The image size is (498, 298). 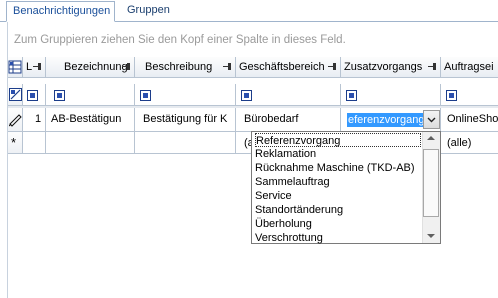 What do you see at coordinates (90, 95) in the screenshot?
I see `filter-cell-bezeichnung` at bounding box center [90, 95].